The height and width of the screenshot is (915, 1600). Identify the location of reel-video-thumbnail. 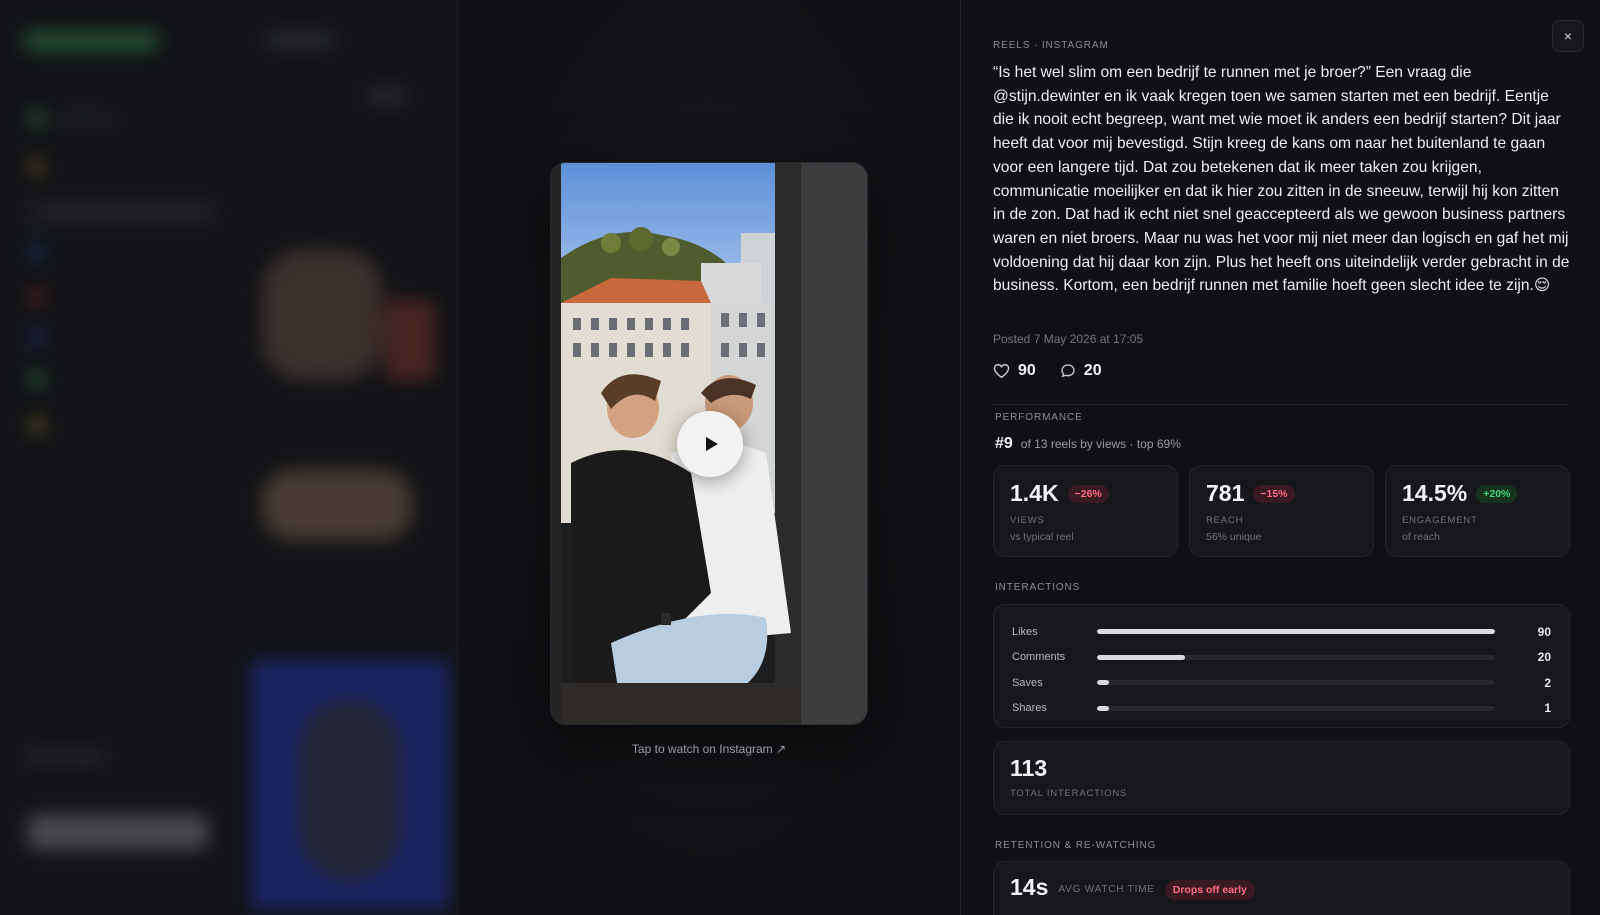
(709, 443).